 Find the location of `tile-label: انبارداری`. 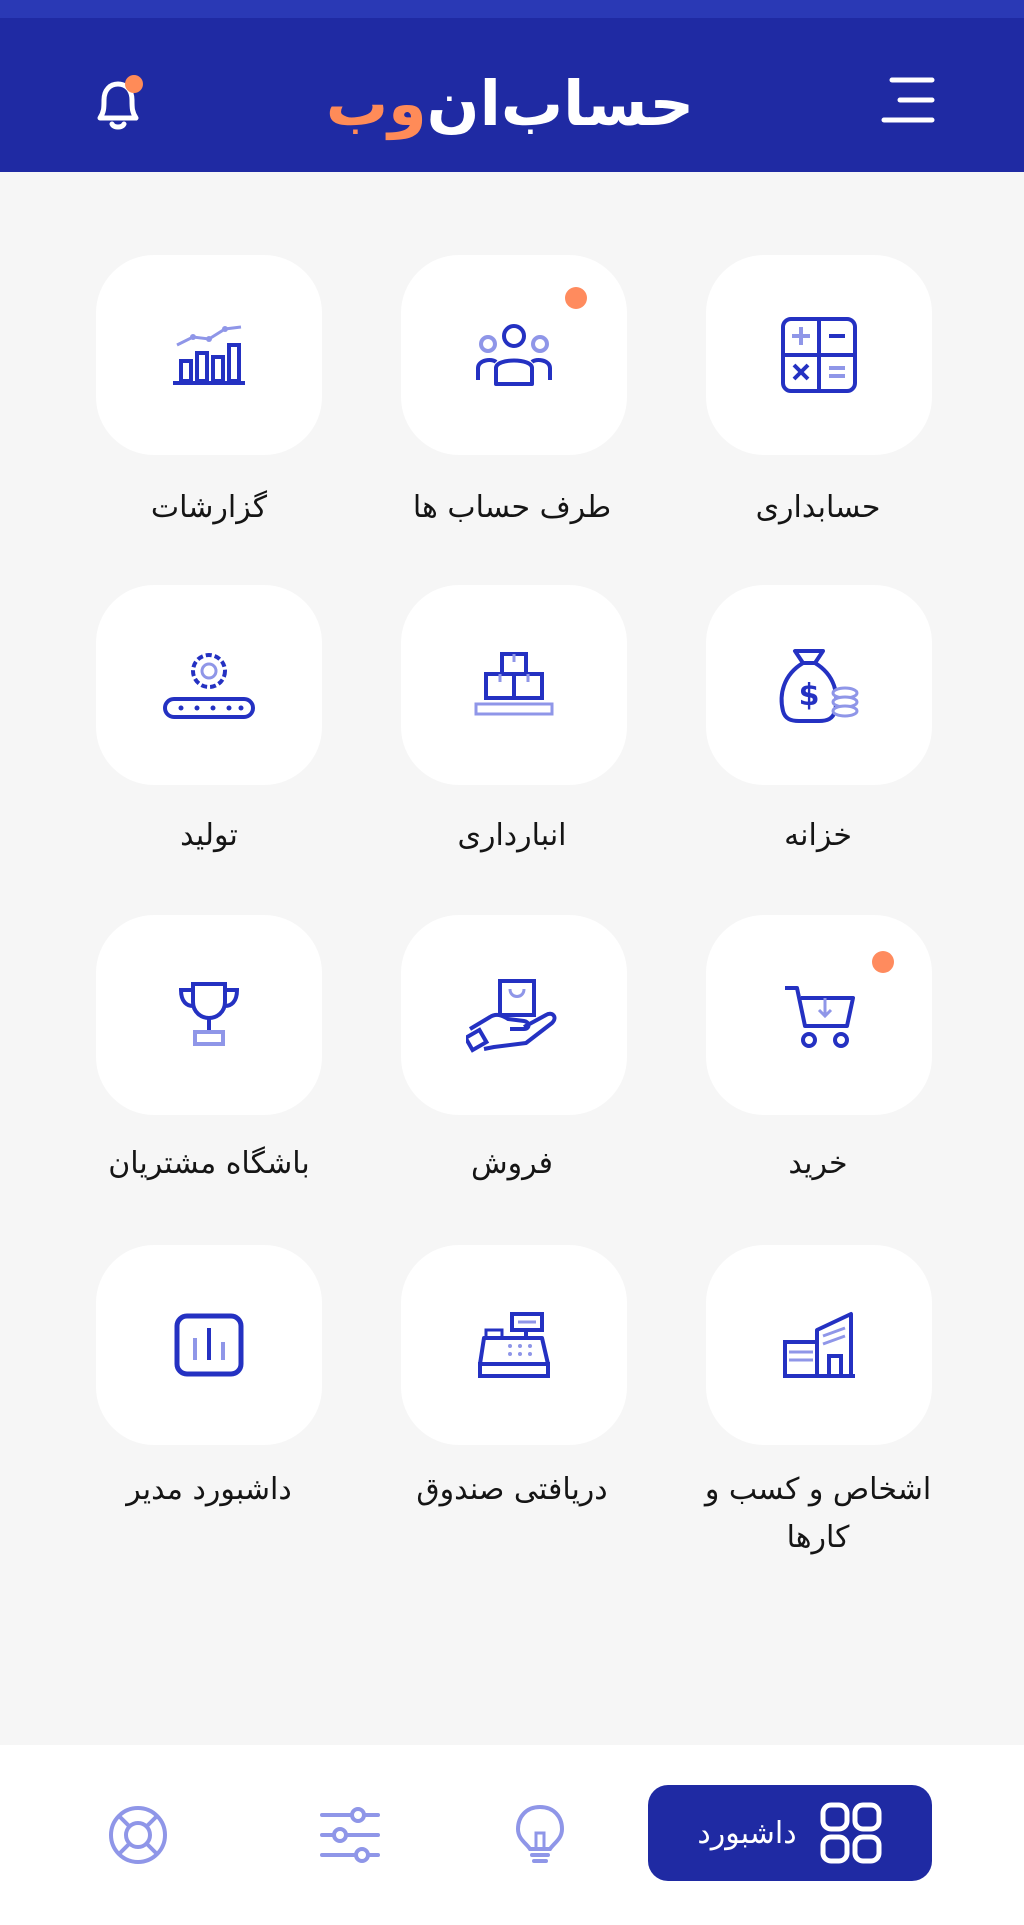

tile-label: انبارداری is located at coordinates (512, 835).